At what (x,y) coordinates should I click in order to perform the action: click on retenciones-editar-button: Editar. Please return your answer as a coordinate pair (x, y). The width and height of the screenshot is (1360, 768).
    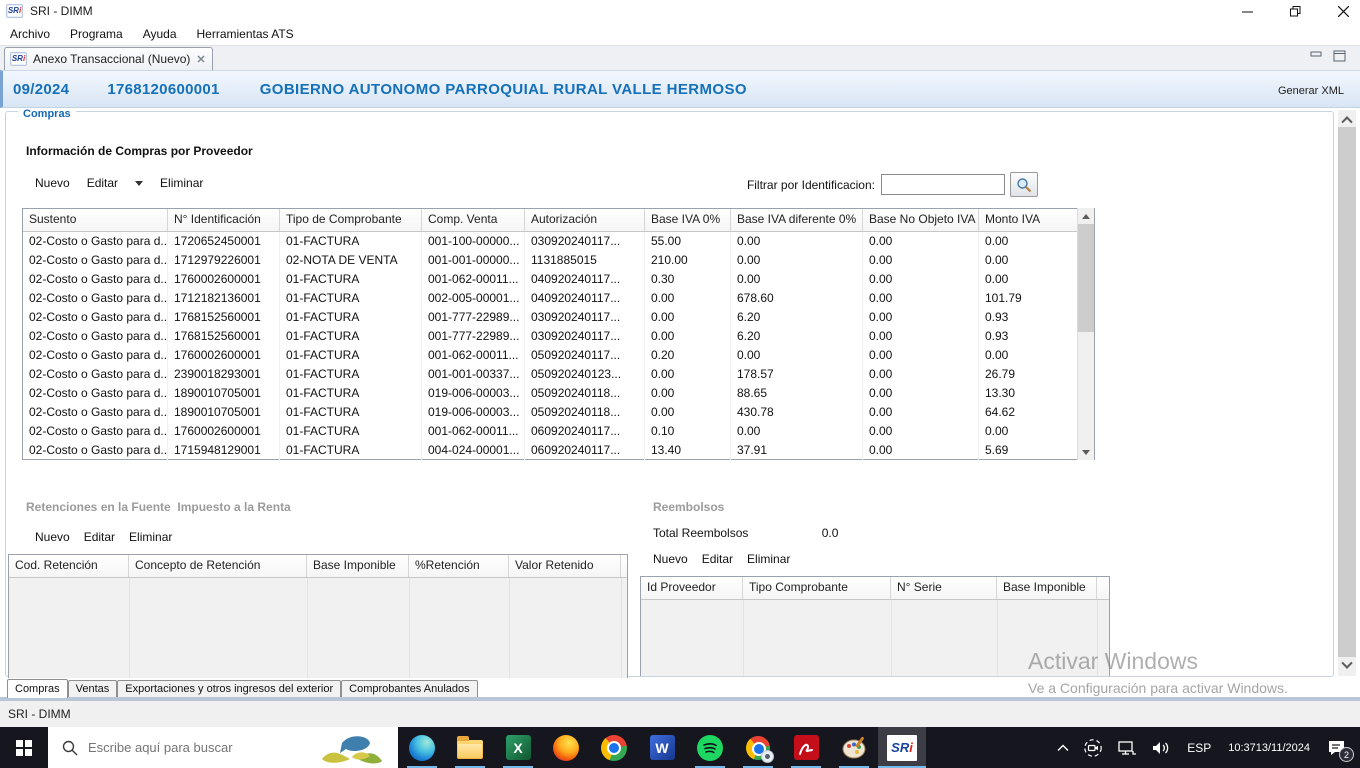
    Looking at the image, I should click on (99, 537).